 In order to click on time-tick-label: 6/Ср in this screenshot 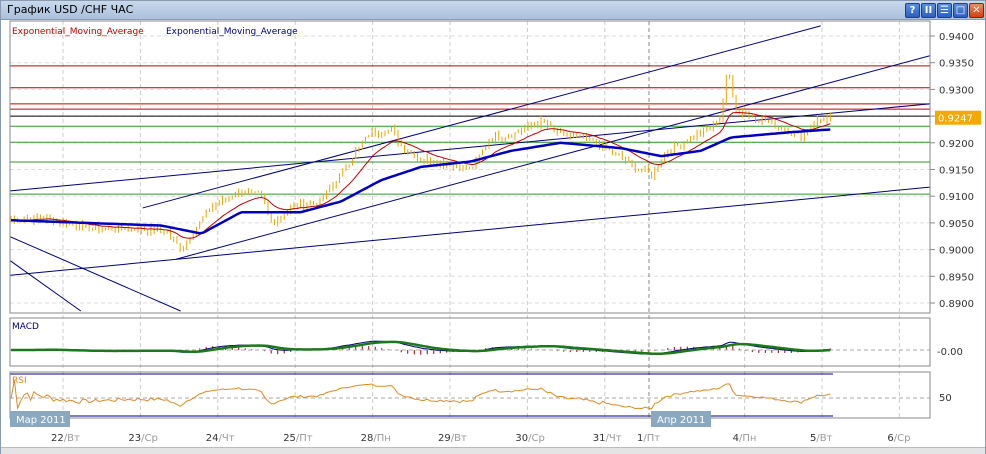, I will do `click(898, 438)`.